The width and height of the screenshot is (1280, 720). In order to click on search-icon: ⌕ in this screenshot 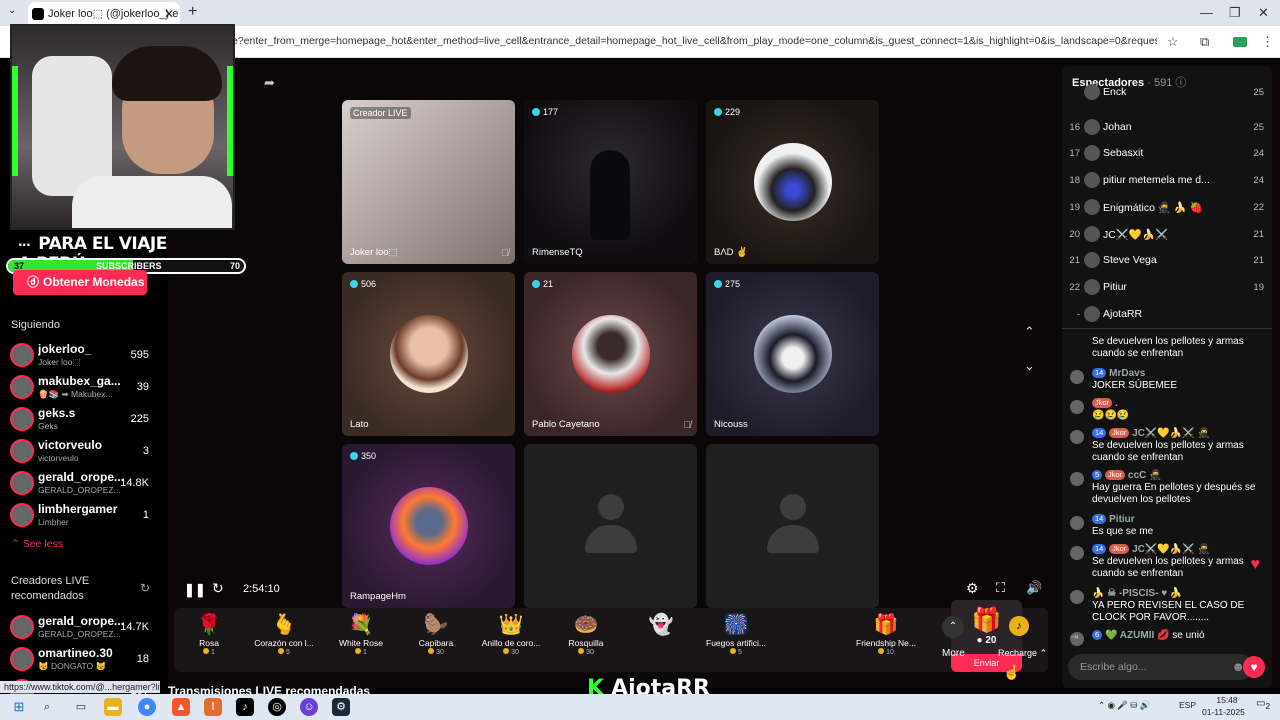, I will do `click(47, 707)`.